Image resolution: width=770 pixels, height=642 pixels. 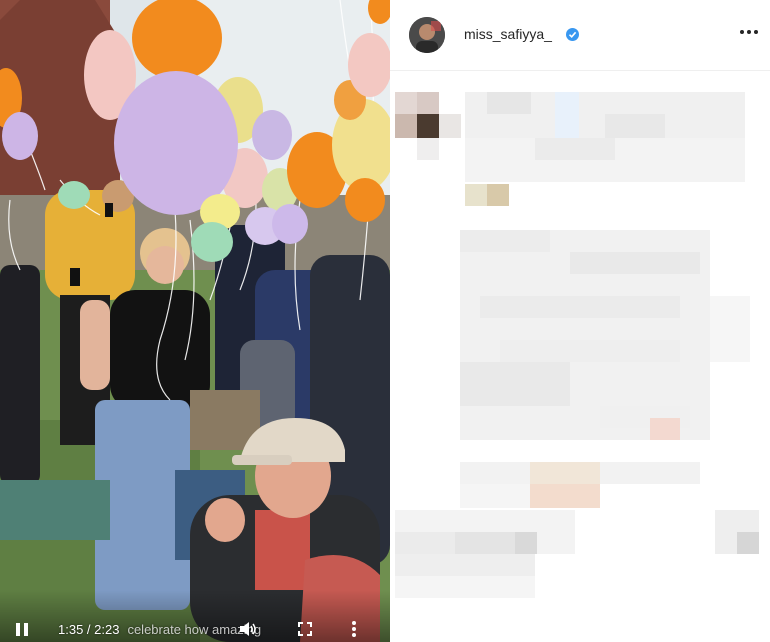 I want to click on speaker-icon, so click(x=249, y=629).